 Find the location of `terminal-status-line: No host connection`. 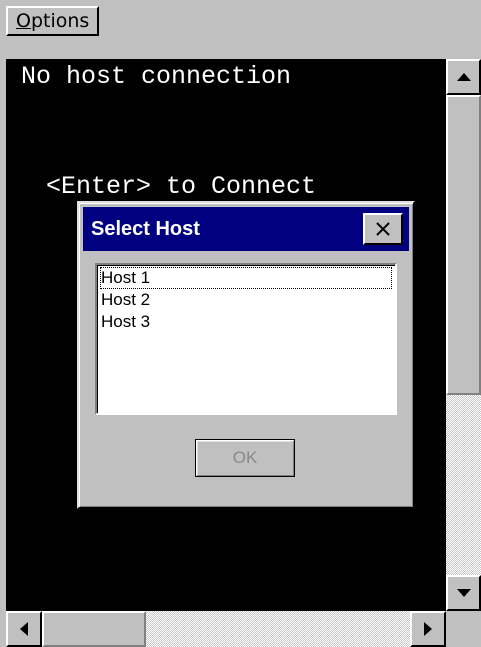

terminal-status-line: No host connection is located at coordinates (149, 76).